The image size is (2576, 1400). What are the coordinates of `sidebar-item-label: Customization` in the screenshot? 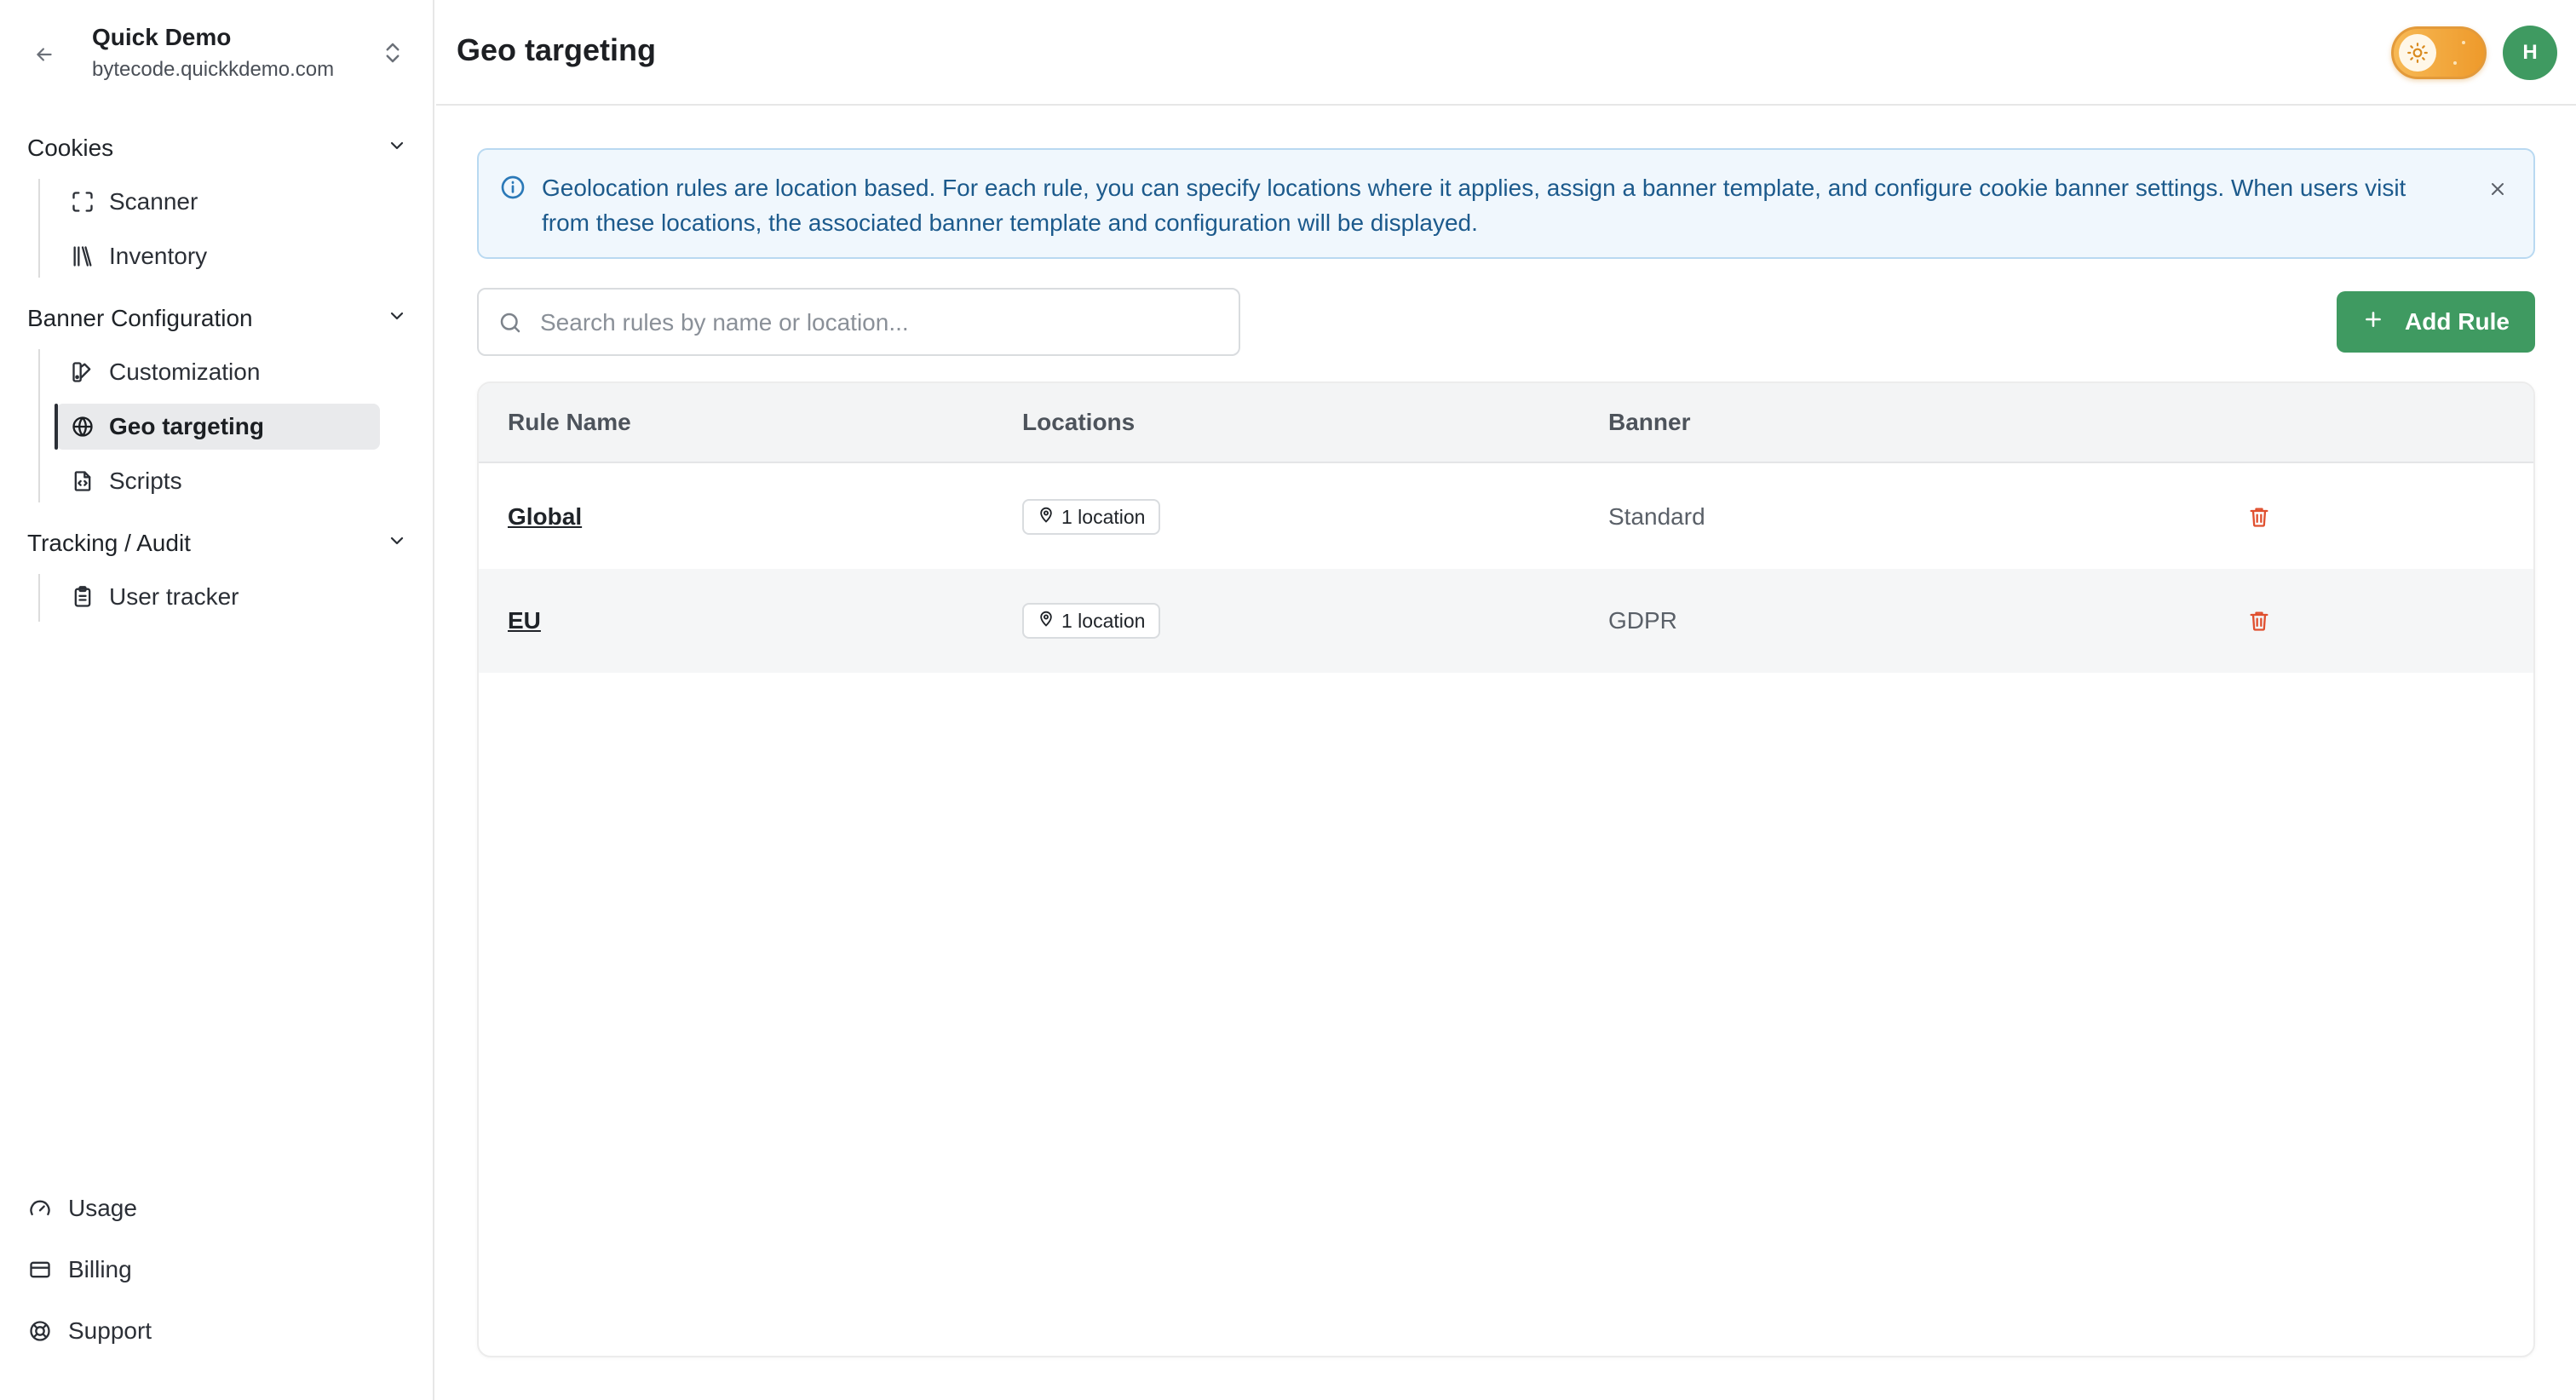 It's located at (185, 372).